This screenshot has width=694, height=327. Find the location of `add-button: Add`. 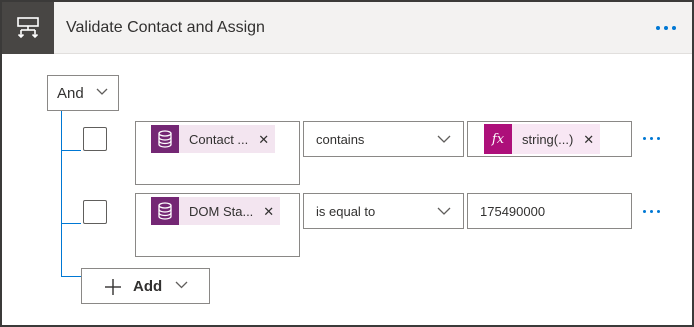

add-button: Add is located at coordinates (145, 286).